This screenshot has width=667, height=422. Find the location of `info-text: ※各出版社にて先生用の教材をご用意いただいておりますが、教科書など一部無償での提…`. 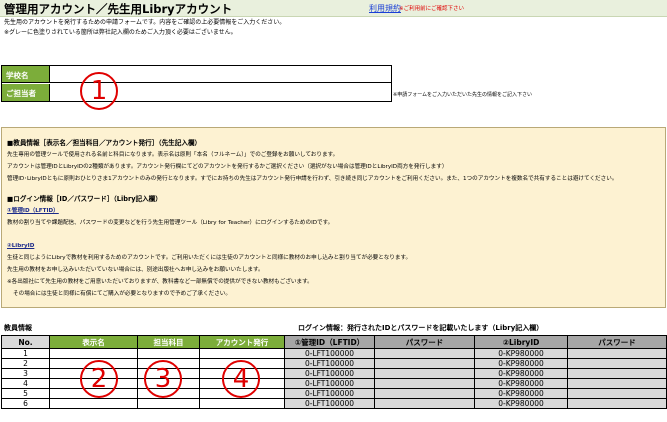

info-text: ※各出版社にて先生用の教材をご用意いただいておりますが、教科書など一部無償での提… is located at coordinates (160, 282).